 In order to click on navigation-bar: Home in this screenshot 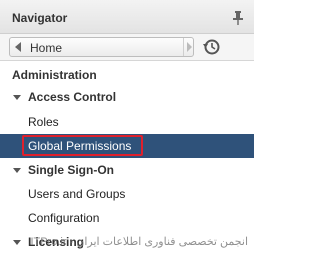, I will do `click(127, 47)`.